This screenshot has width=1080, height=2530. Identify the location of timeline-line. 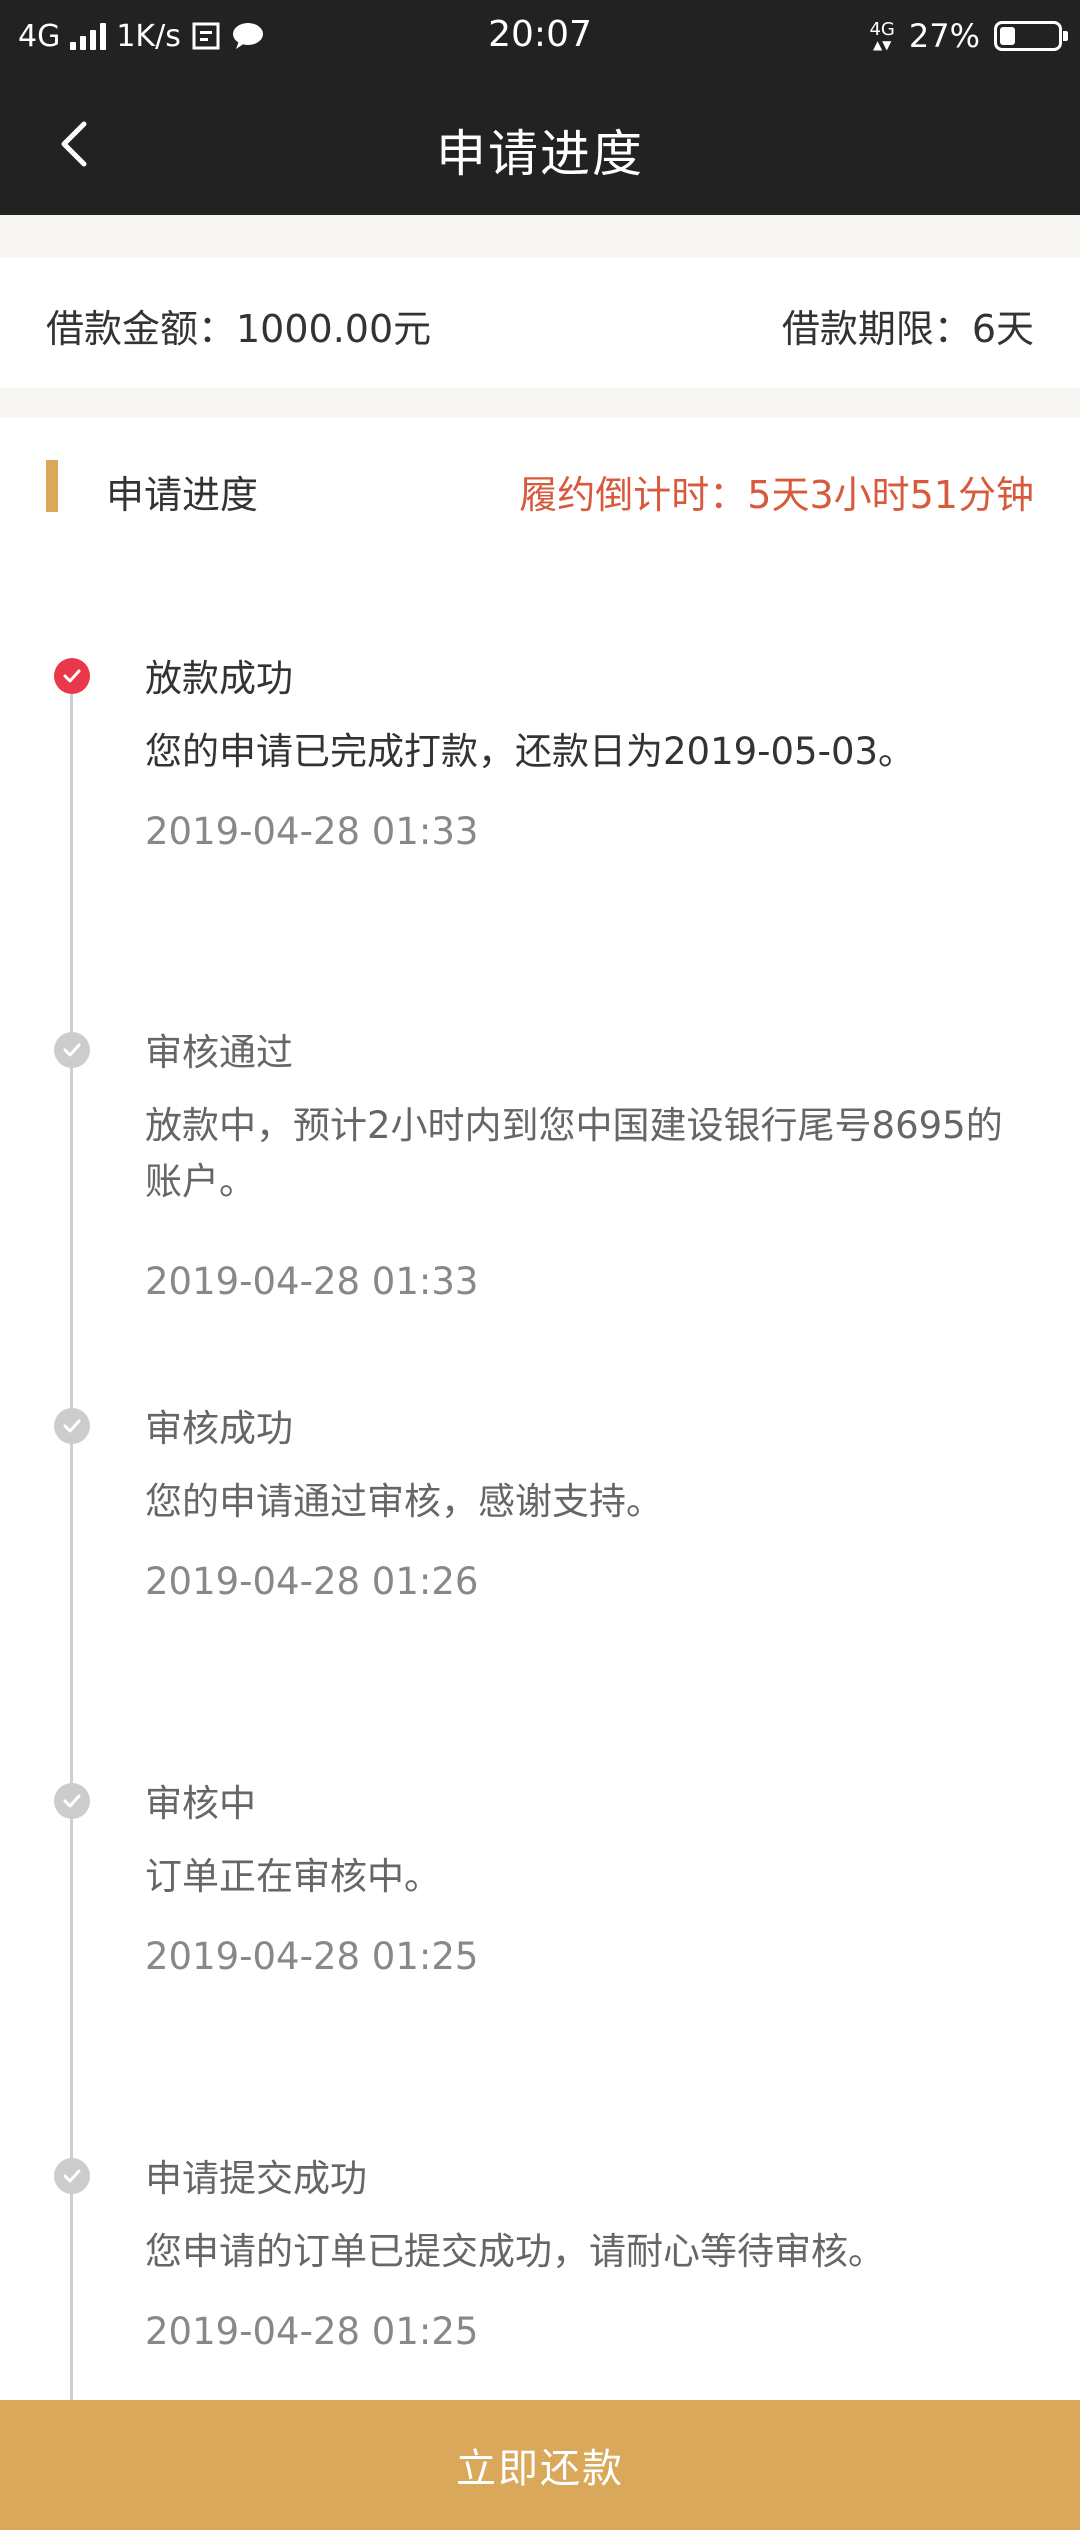
(71, 1547).